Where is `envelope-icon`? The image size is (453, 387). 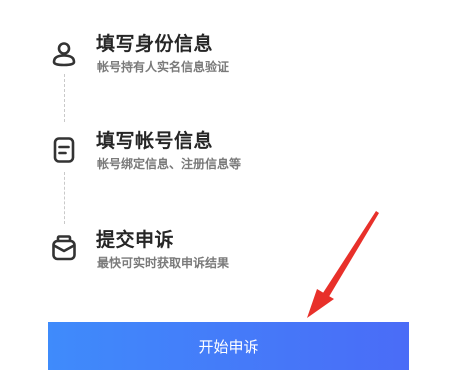
envelope-icon is located at coordinates (64, 248).